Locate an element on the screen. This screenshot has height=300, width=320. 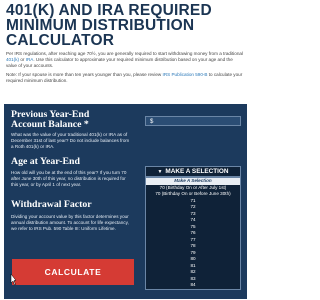
currency-prefix: $ is located at coordinates (152, 122).